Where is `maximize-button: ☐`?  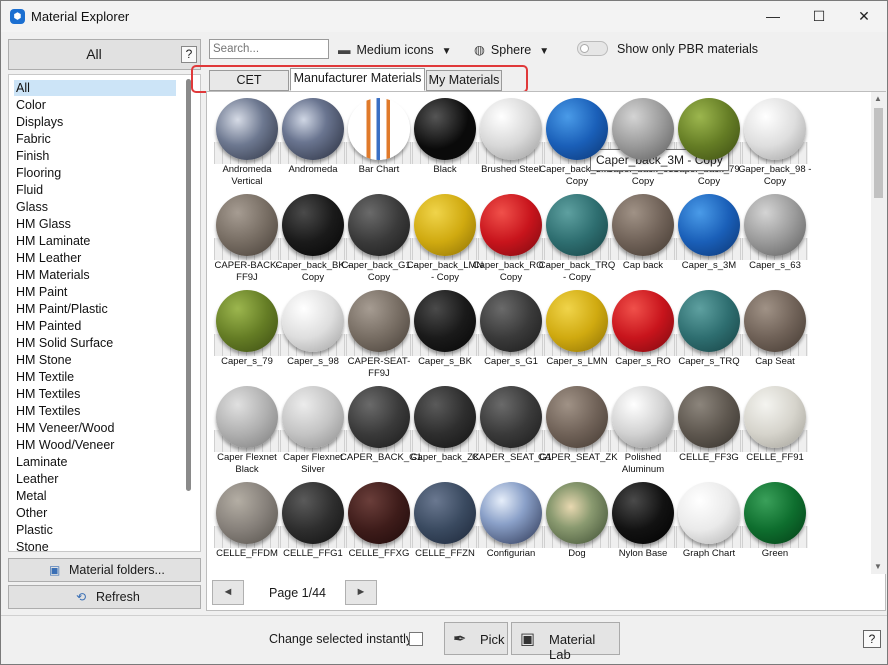
maximize-button: ☐ is located at coordinates (819, 16).